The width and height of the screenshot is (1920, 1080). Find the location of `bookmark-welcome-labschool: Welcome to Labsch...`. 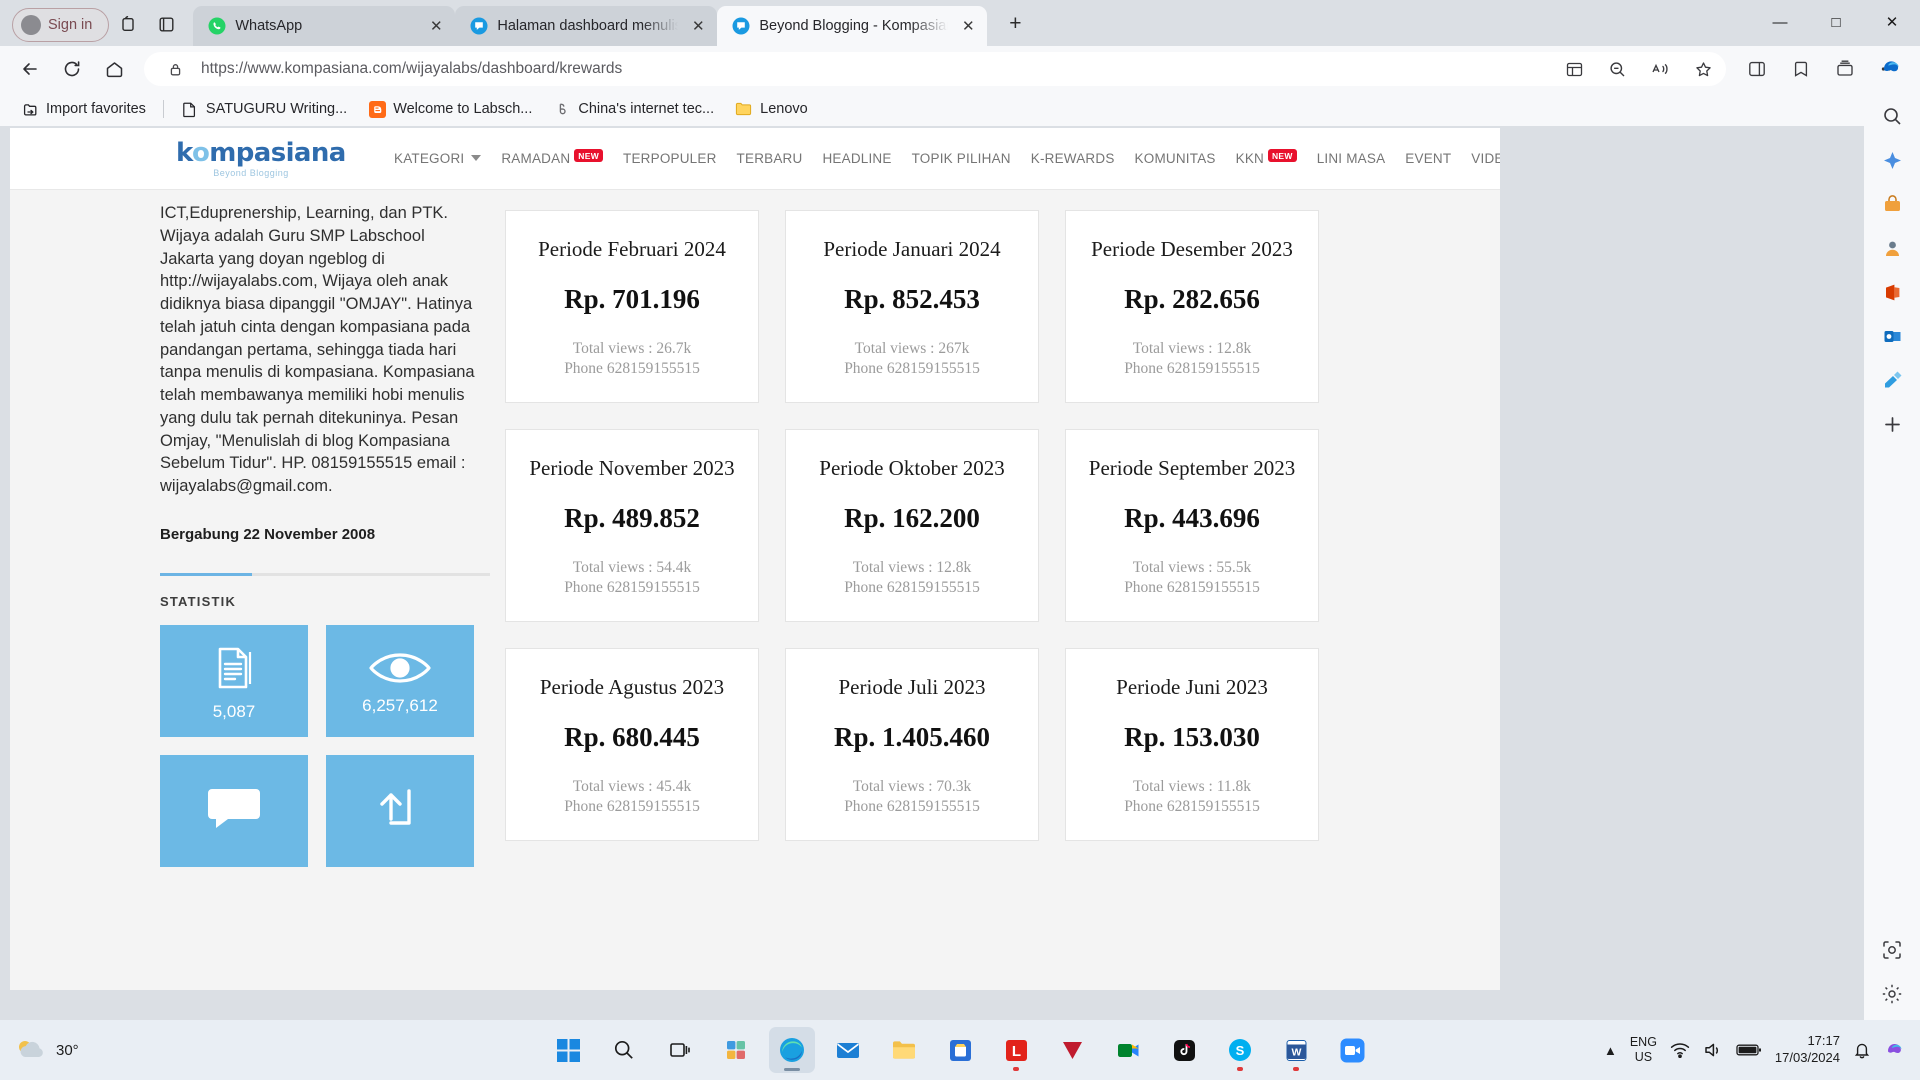

bookmark-welcome-labschool: Welcome to Labsch... is located at coordinates (450, 109).